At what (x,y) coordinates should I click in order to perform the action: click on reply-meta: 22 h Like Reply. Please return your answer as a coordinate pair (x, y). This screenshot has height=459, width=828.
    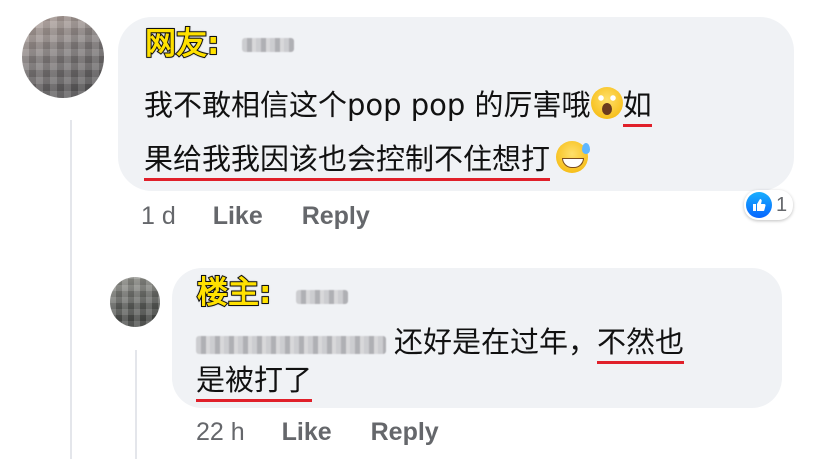
    Looking at the image, I should click on (317, 432).